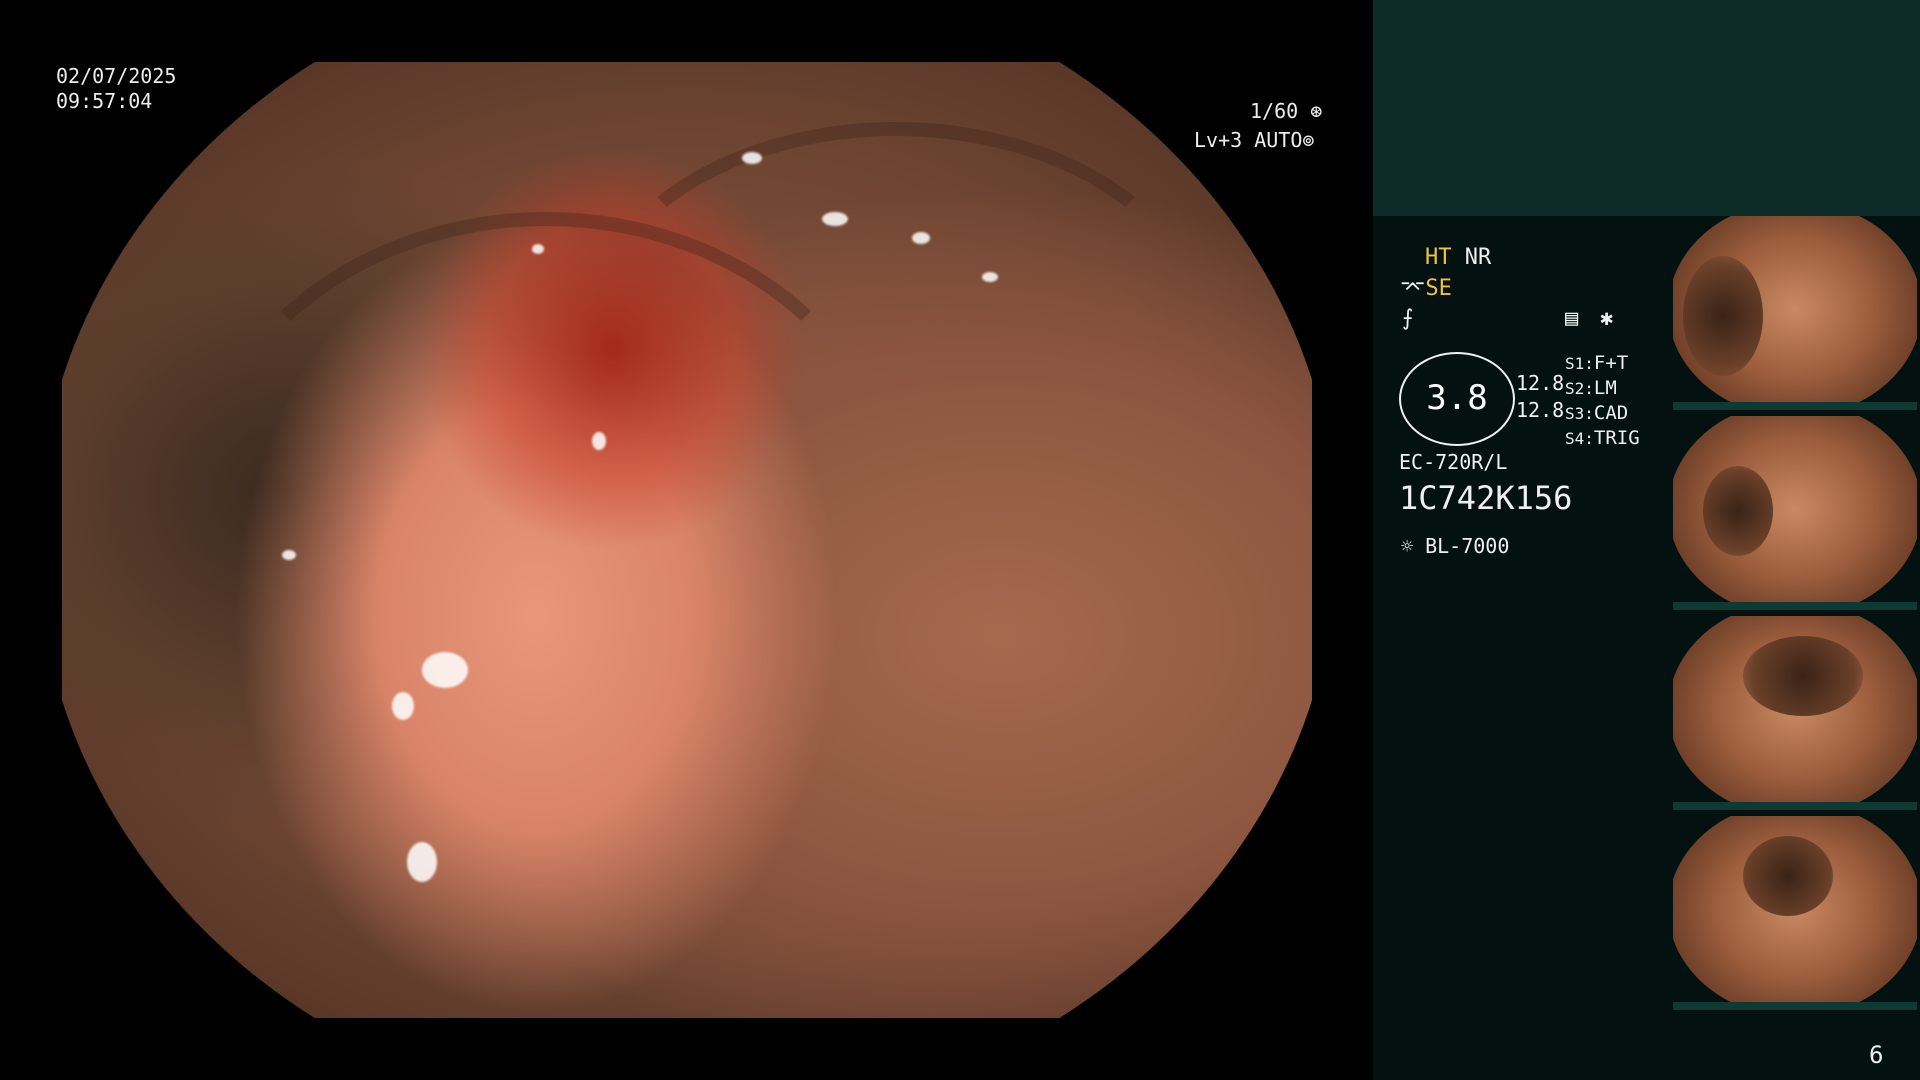 The image size is (1920, 1080). I want to click on date-label: 02/07/2025, so click(116, 76).